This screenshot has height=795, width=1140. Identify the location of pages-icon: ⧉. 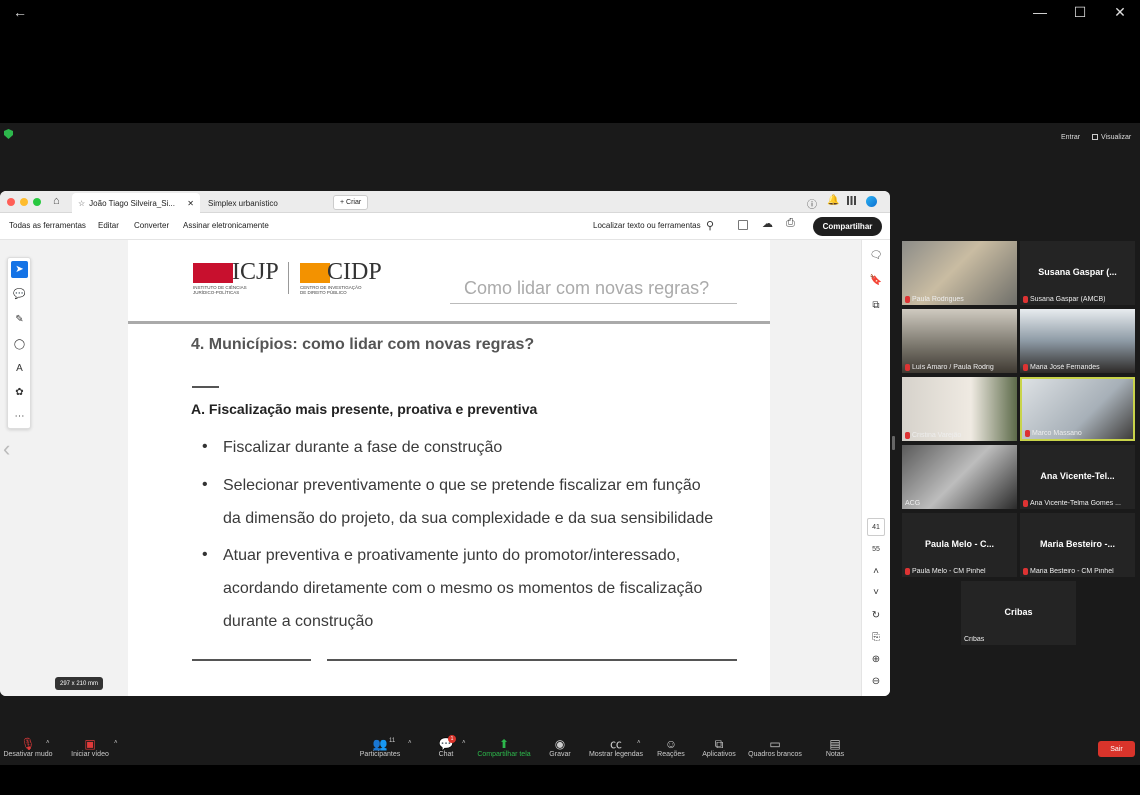
(876, 305).